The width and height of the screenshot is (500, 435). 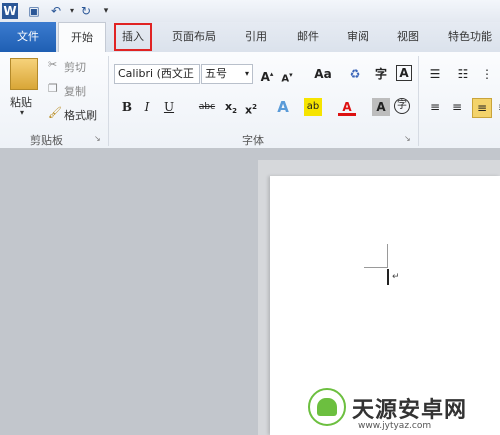 I want to click on justify-icon: ≡, so click(x=497, y=107).